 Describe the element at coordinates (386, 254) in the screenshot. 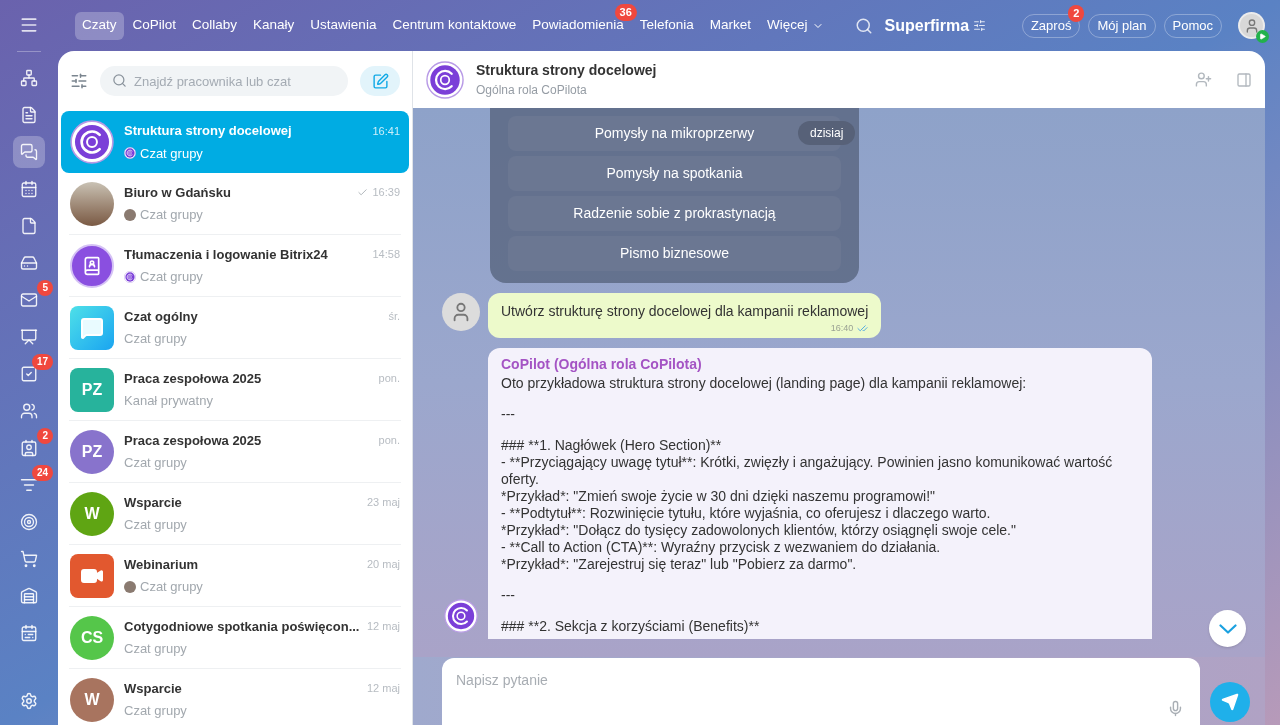

I see `chat-time: 14:58` at that location.